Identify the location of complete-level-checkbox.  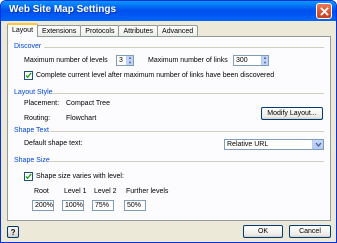
(28, 75).